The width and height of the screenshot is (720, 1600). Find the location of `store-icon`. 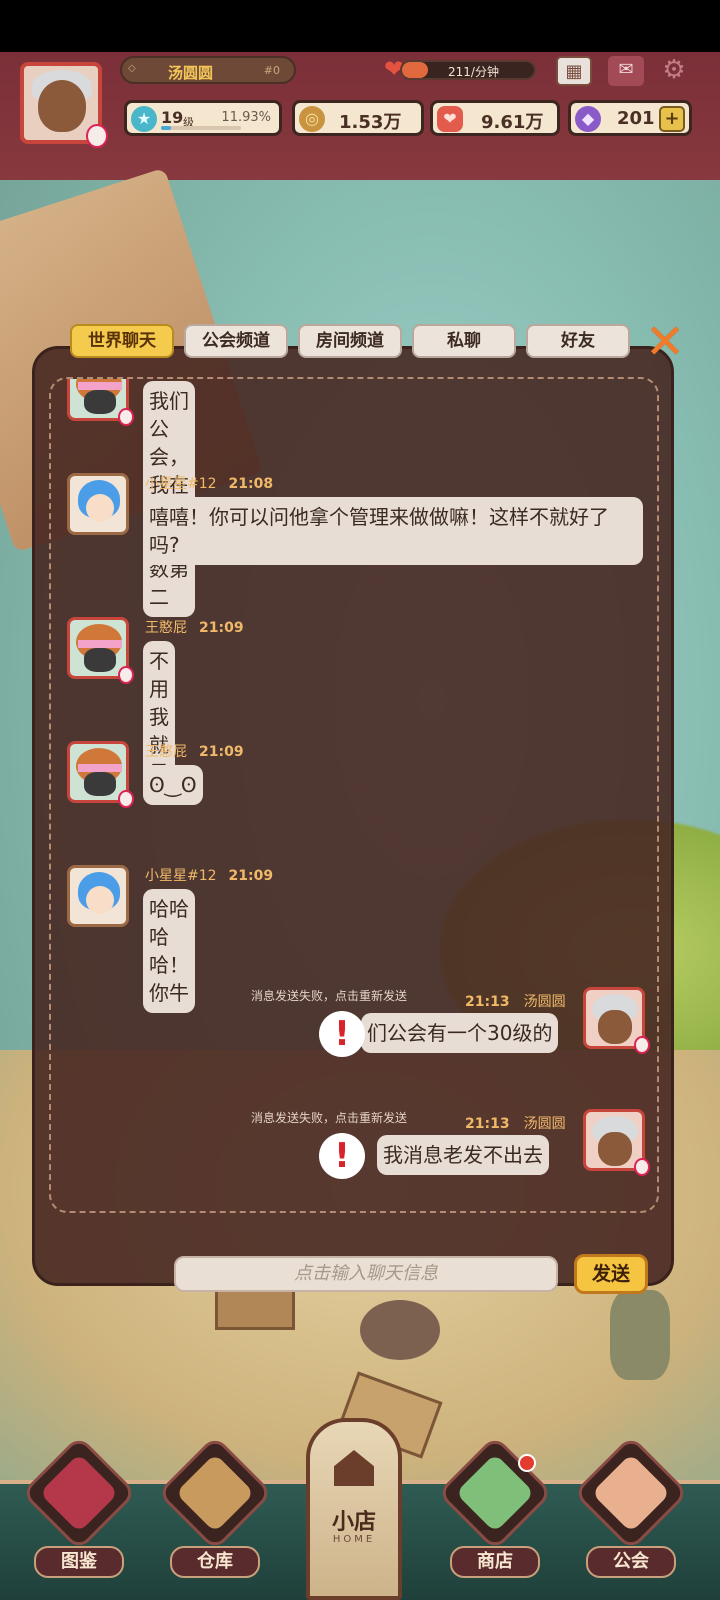

store-icon is located at coordinates (495, 1493).